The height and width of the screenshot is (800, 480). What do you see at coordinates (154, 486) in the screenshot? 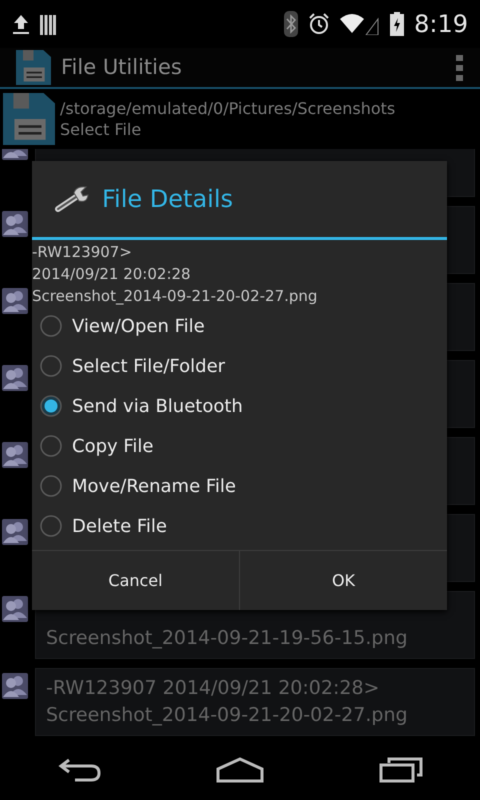
I see `option-label: Move/Rename File` at bounding box center [154, 486].